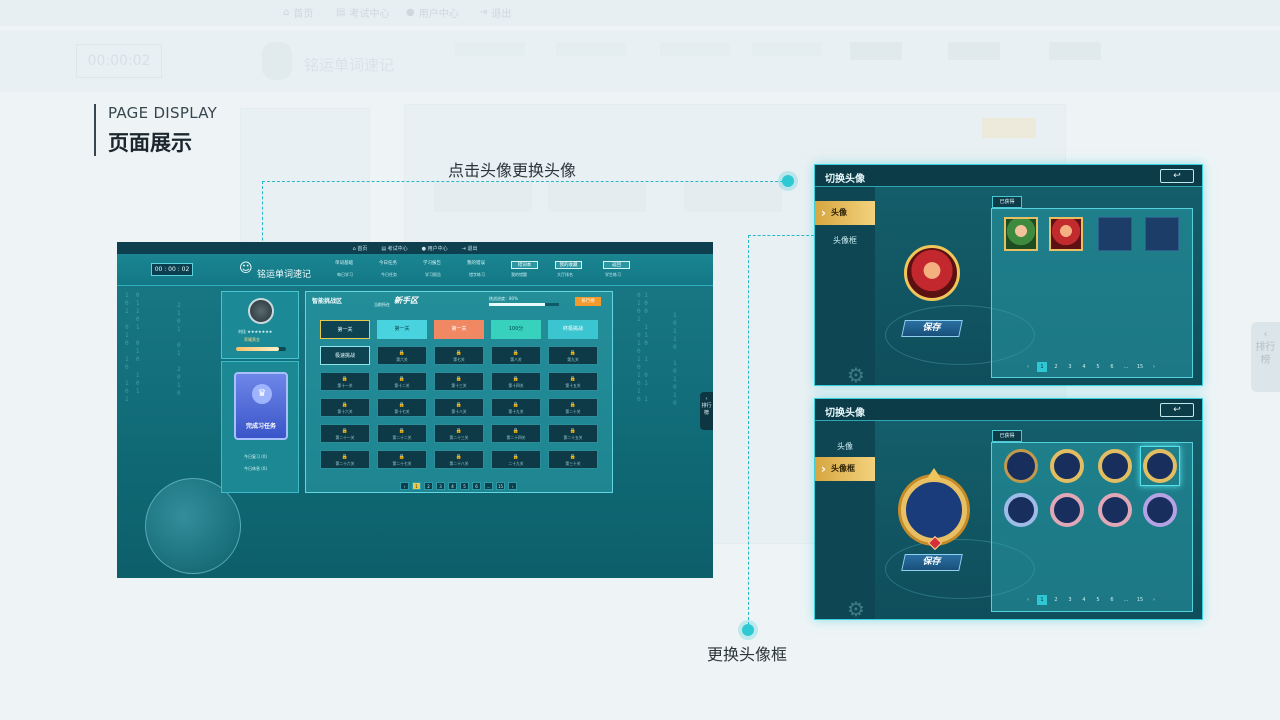 Image resolution: width=1280 pixels, height=720 pixels. What do you see at coordinates (459, 431) in the screenshot?
I see `lock-icon: 🔒` at bounding box center [459, 431].